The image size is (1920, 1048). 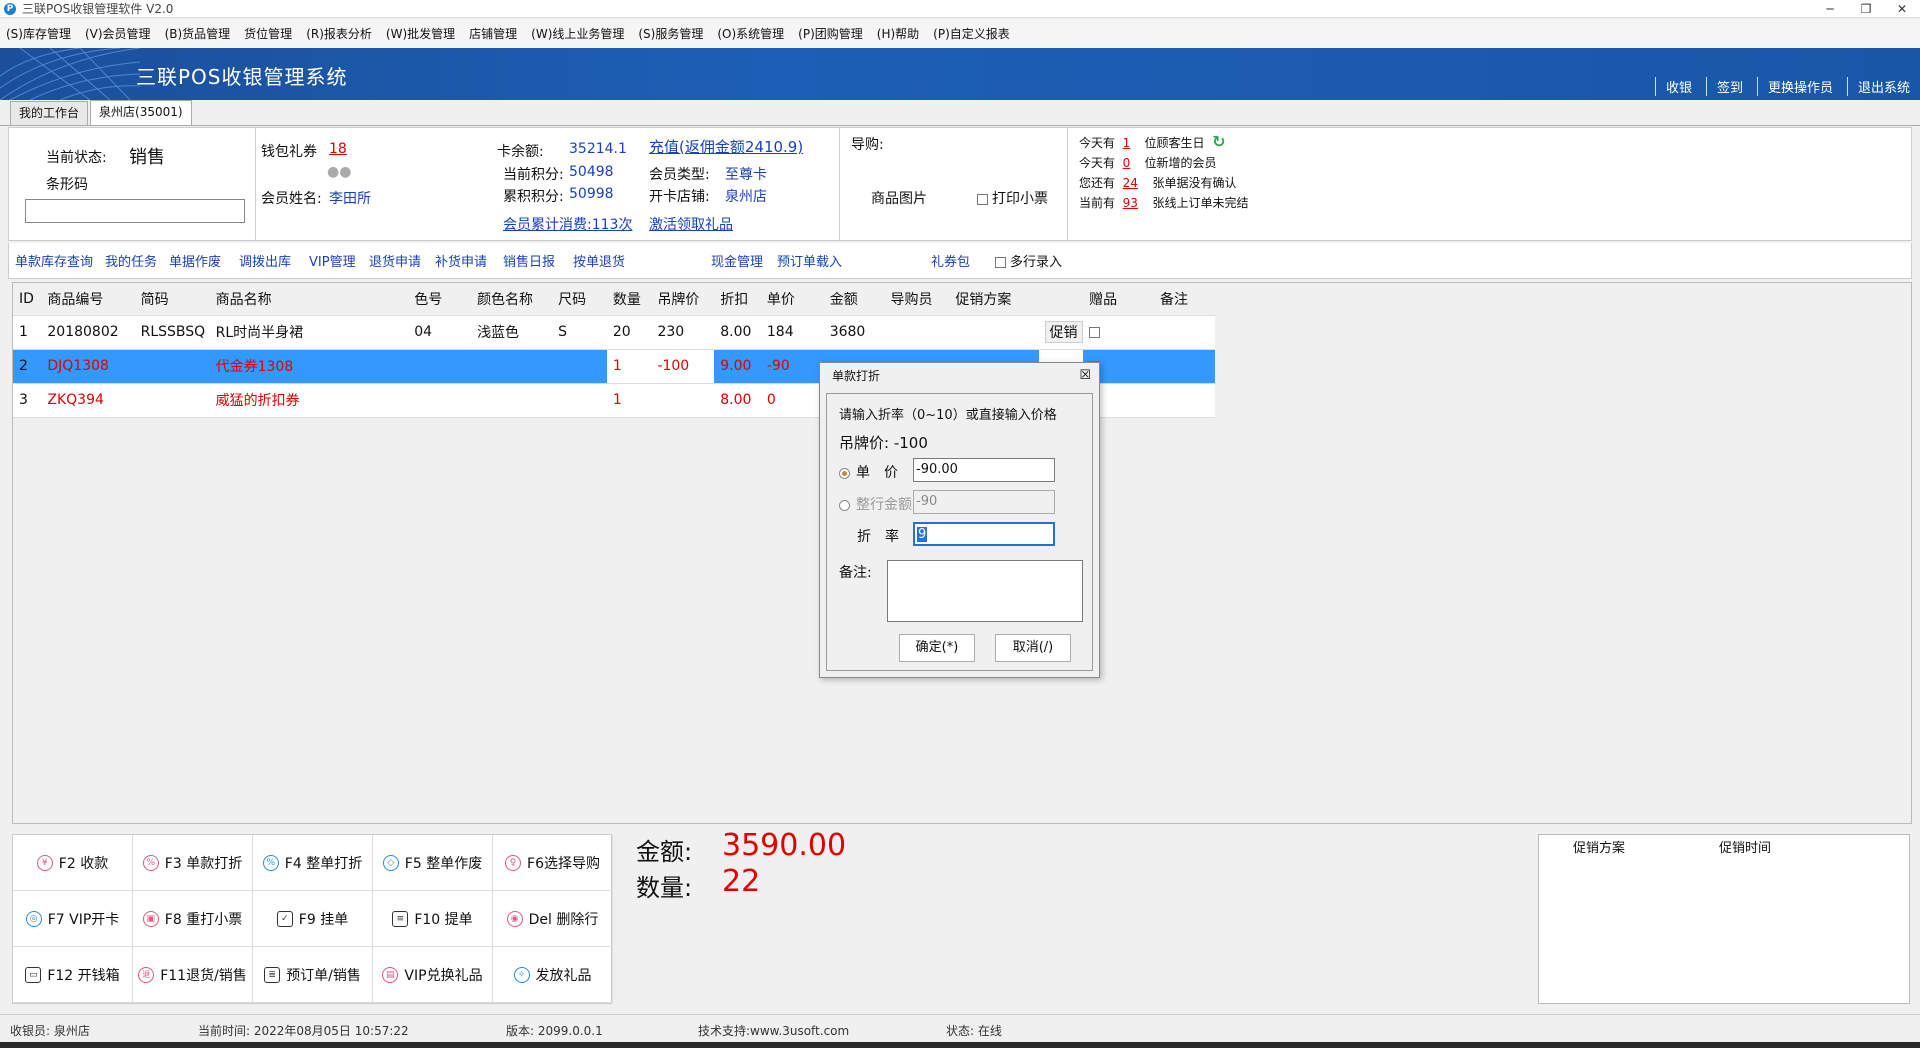 I want to click on f11-return-button: 退 F11退货/销售, so click(x=193, y=975).